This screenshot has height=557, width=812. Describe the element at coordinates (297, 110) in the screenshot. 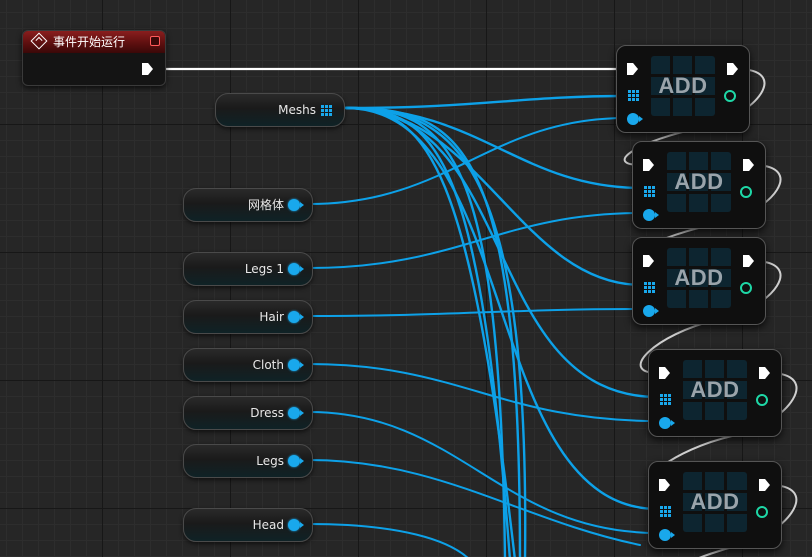

I see `var-label-meshs: Meshs` at that location.